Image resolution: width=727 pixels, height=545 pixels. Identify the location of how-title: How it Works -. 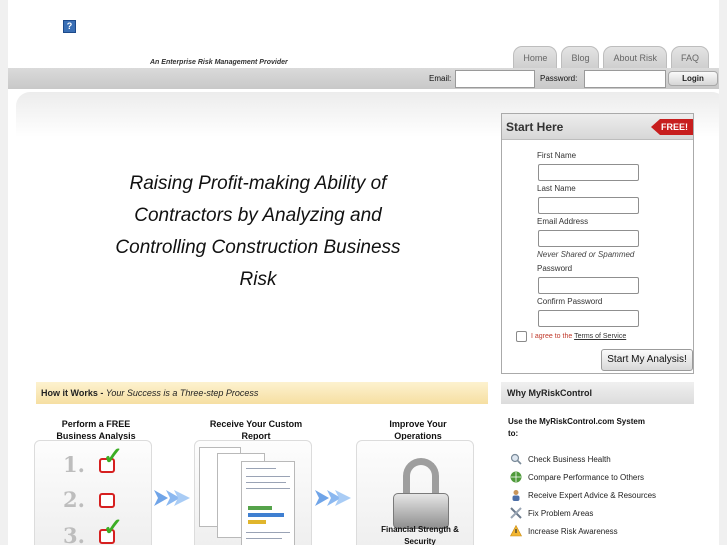
(72, 393).